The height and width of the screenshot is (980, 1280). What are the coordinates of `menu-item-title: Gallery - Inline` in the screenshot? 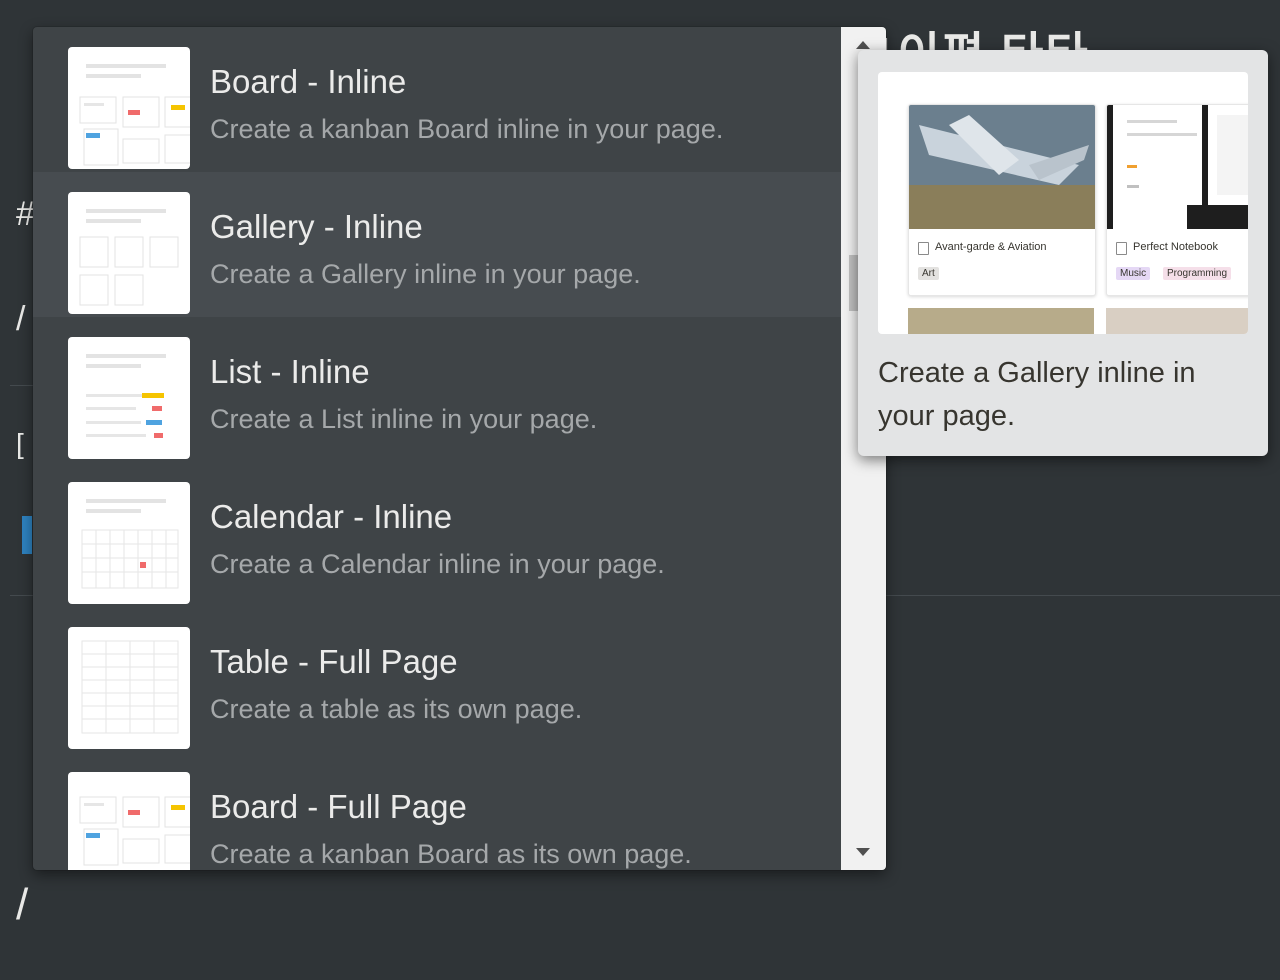 It's located at (316, 226).